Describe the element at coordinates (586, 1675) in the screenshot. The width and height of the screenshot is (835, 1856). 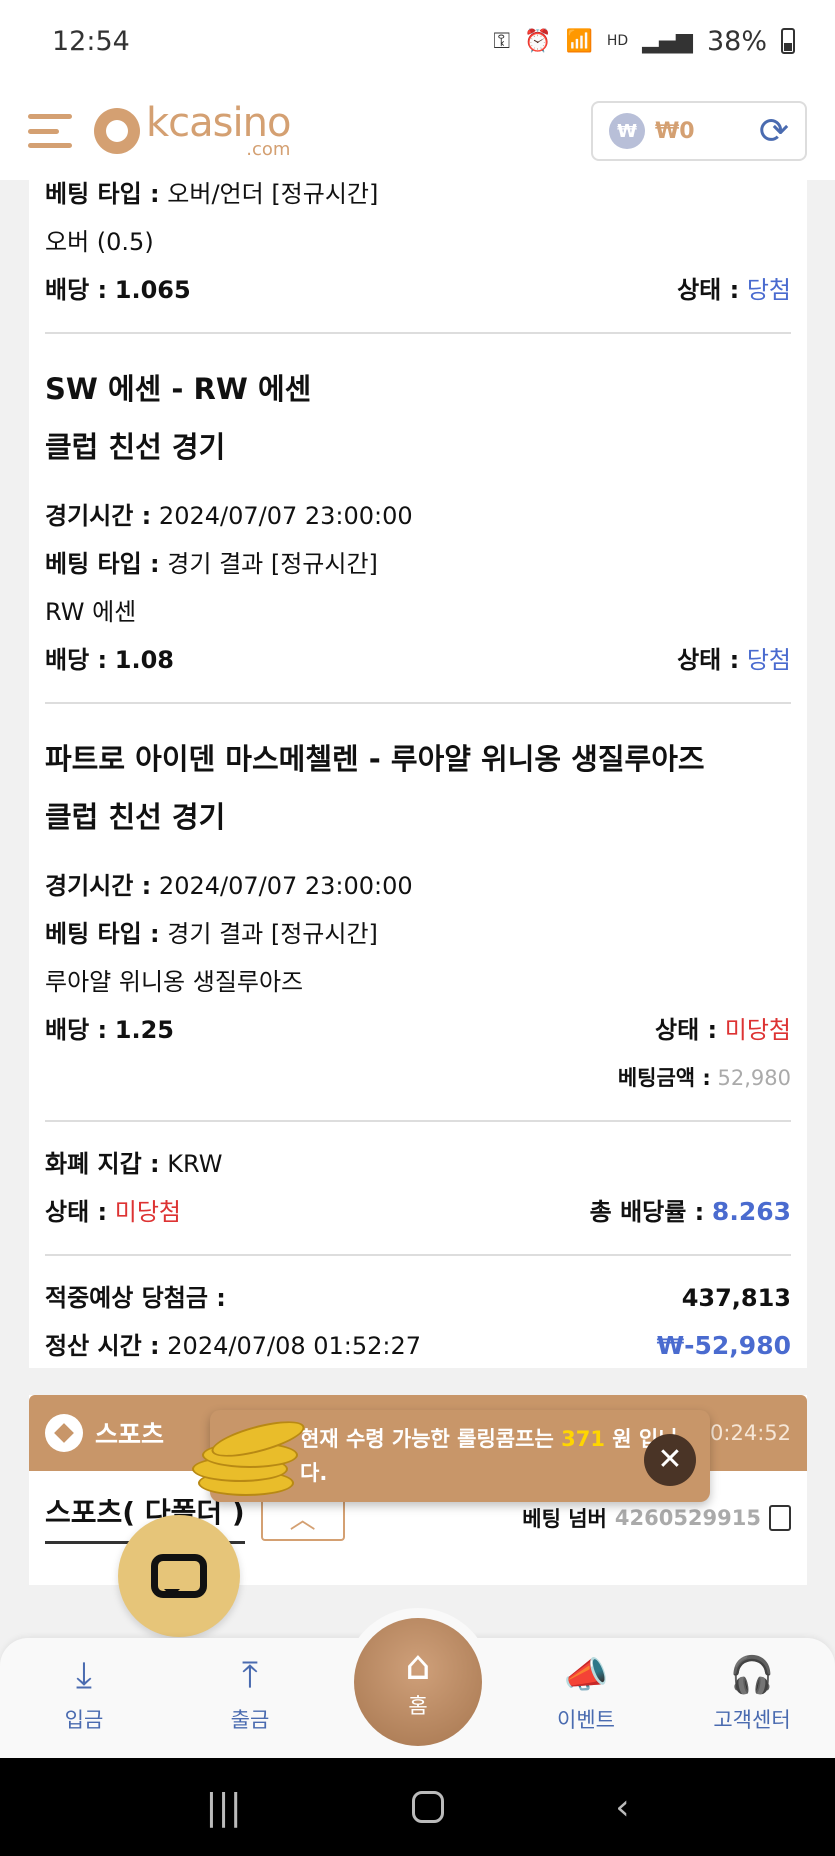
I see `megaphone-icon: 📣` at that location.